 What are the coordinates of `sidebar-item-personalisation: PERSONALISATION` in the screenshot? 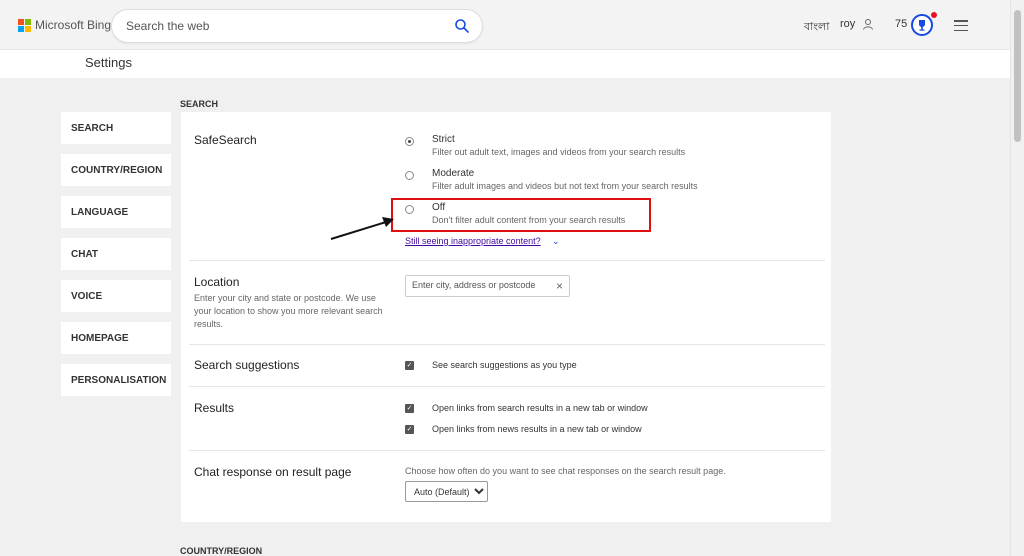 It's located at (116, 380).